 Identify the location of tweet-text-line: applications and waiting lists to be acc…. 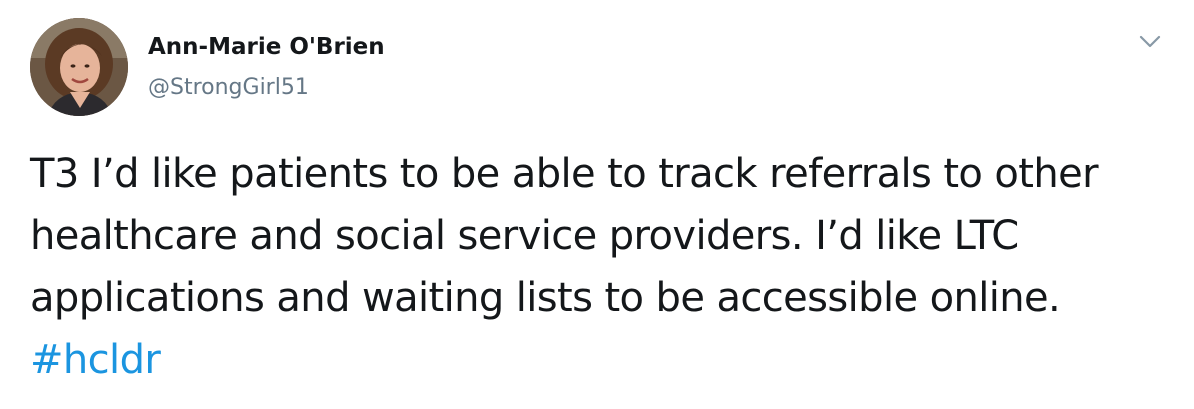
(545, 298).